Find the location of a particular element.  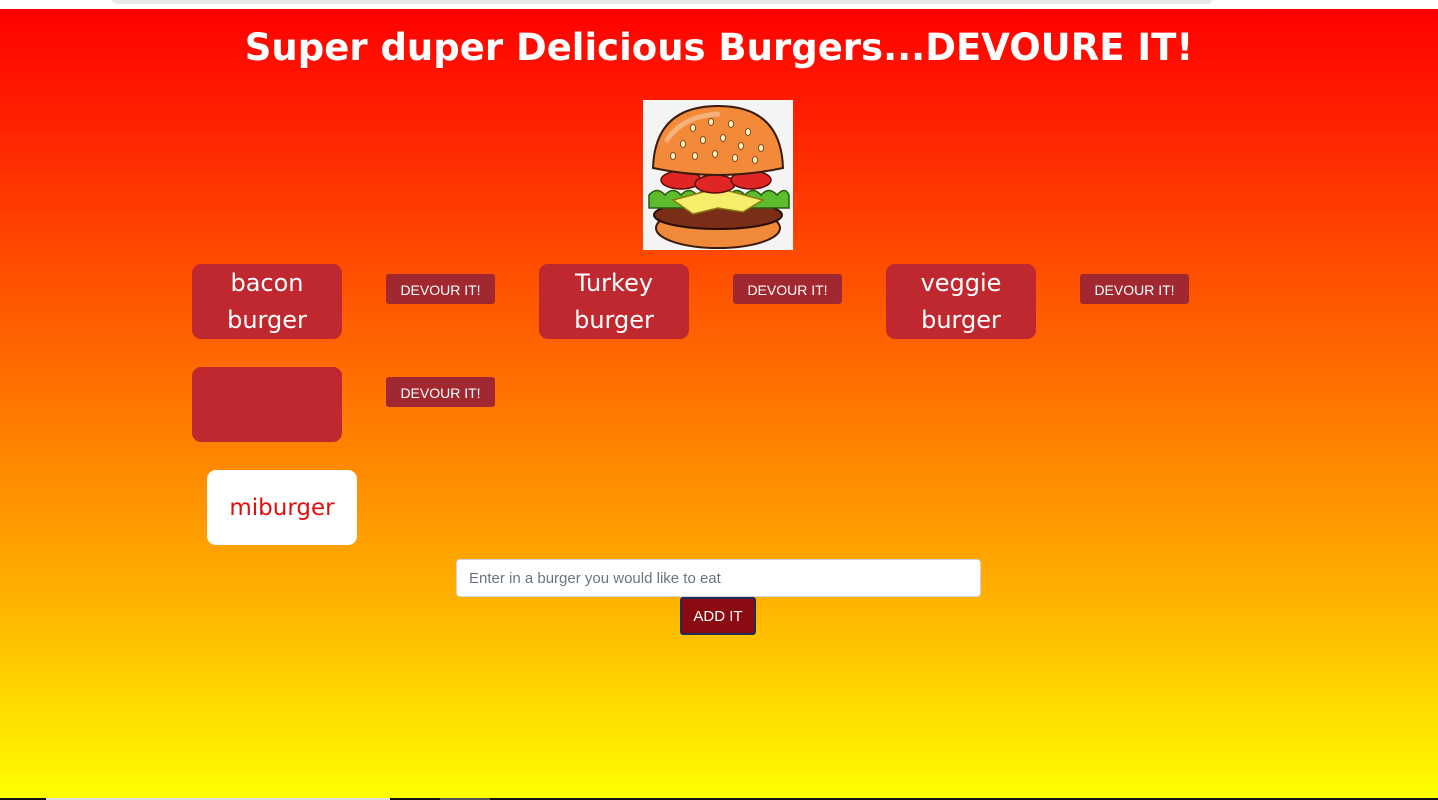

burger-input is located at coordinates (718, 578).